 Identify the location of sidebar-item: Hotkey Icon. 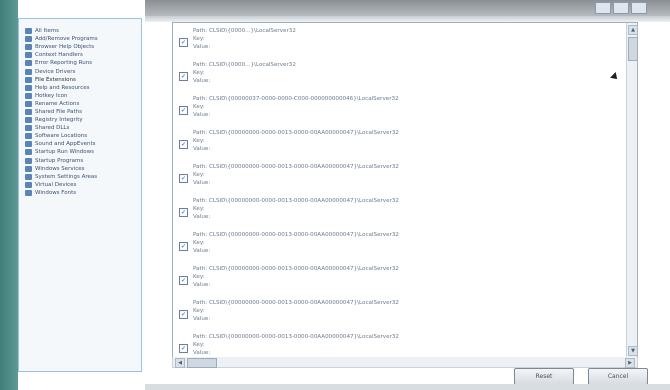
(81, 96).